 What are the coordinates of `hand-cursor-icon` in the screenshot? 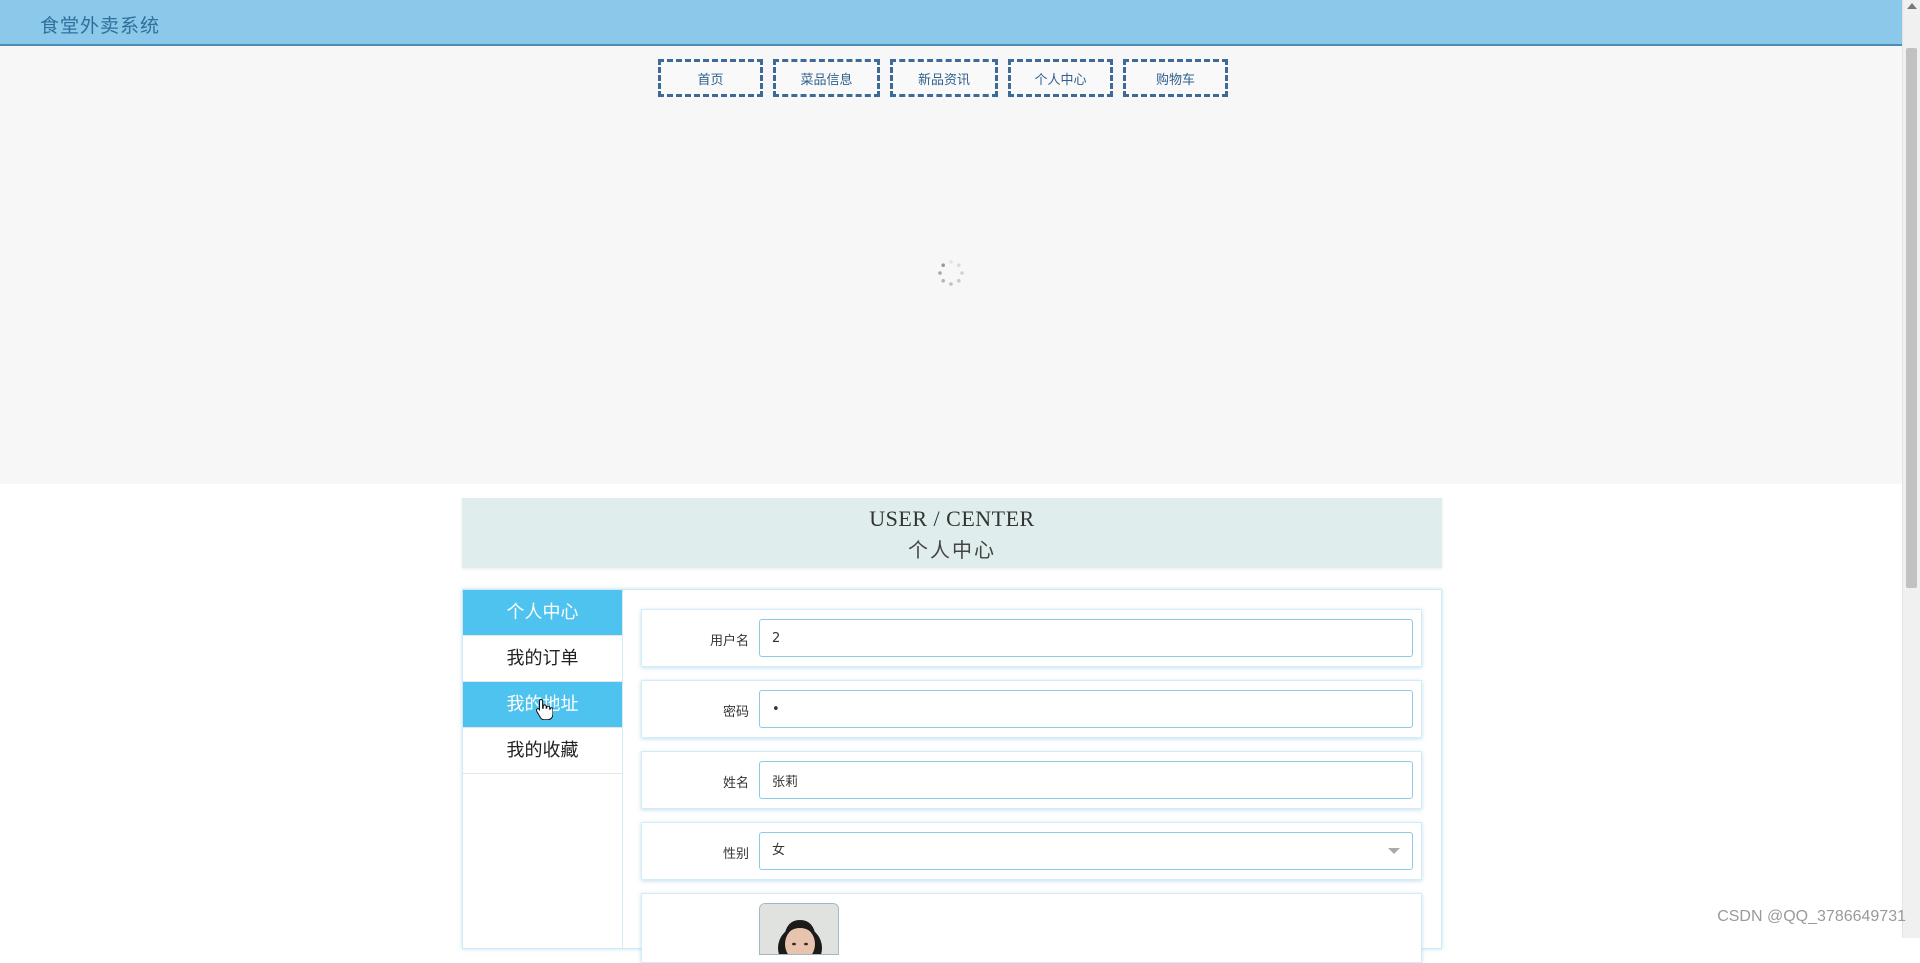 It's located at (544, 709).